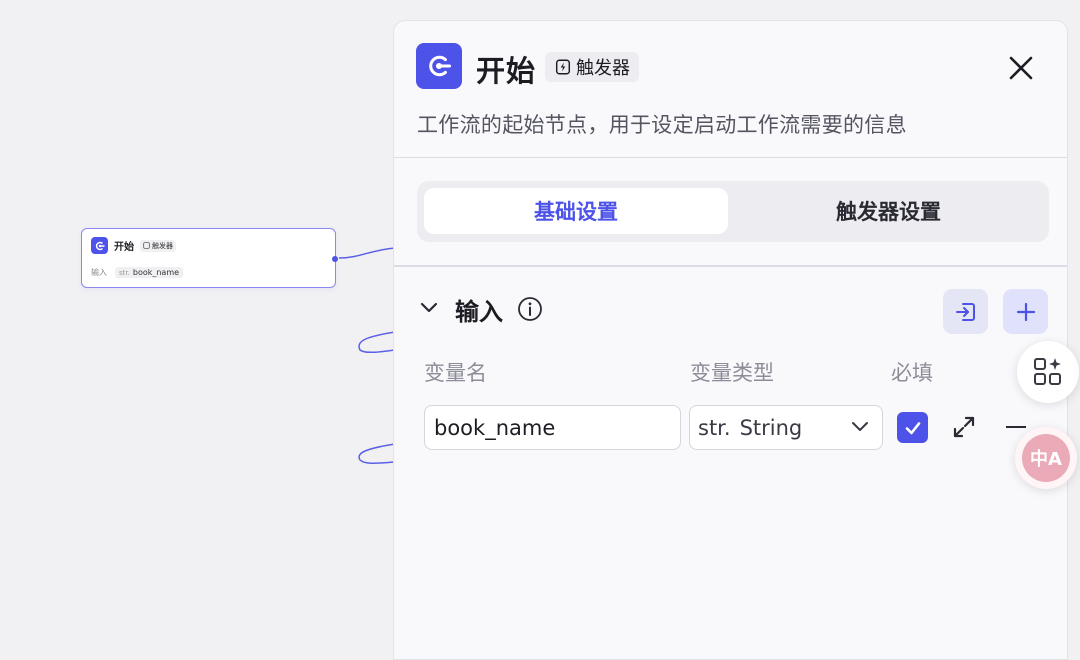  I want to click on panel-title: 开始, so click(506, 71).